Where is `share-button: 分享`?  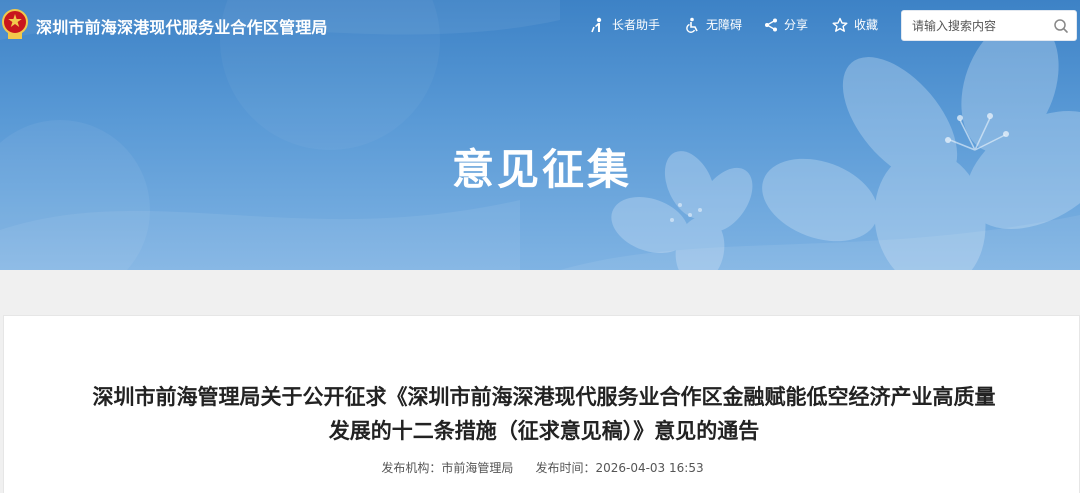 share-button: 分享 is located at coordinates (786, 24).